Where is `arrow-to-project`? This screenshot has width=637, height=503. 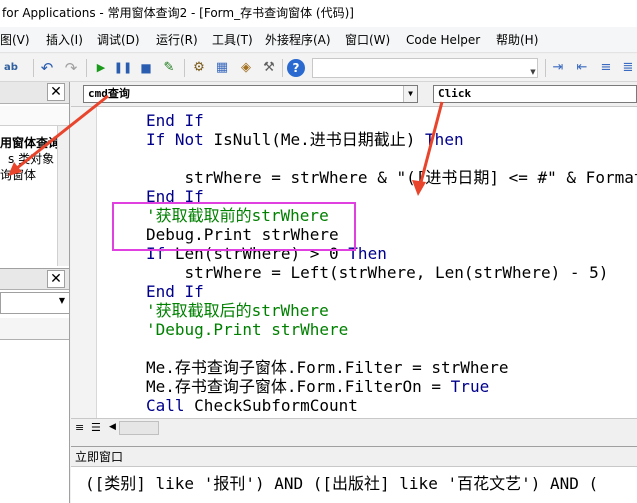
arrow-to-project is located at coordinates (58, 135).